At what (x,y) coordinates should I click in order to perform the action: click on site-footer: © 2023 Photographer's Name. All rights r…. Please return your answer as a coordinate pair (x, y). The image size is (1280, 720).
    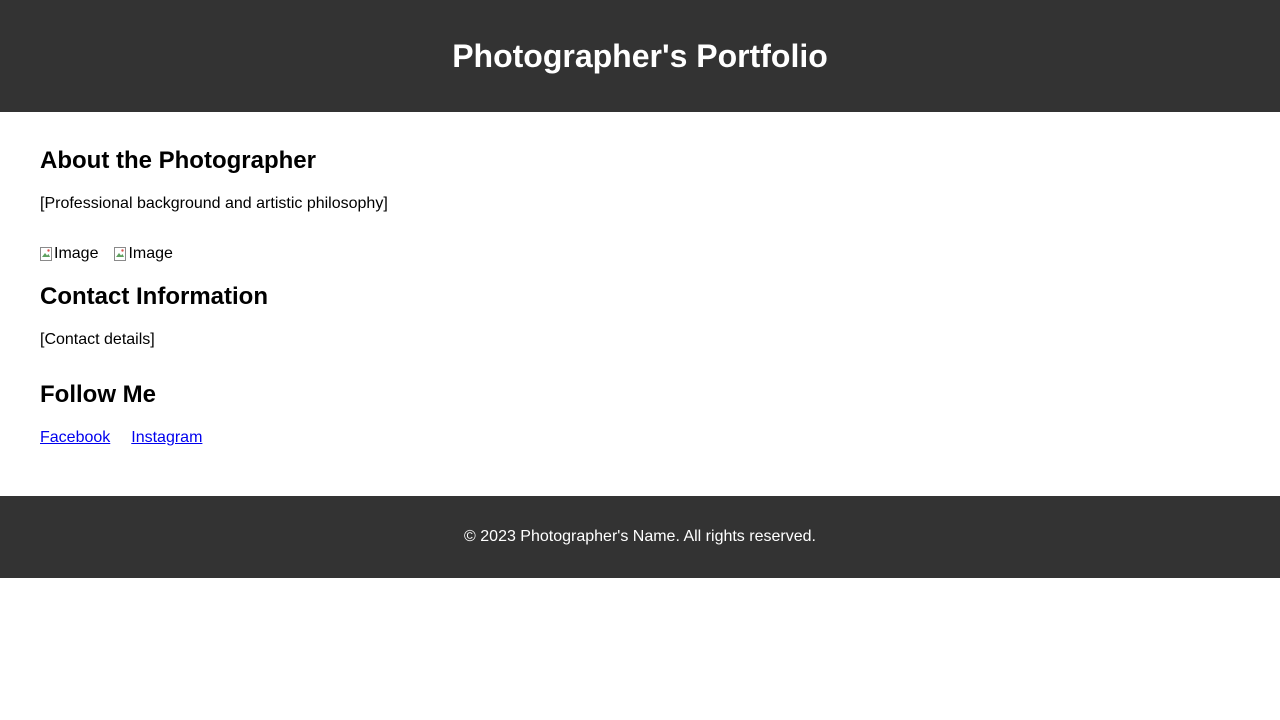
    Looking at the image, I should click on (640, 537).